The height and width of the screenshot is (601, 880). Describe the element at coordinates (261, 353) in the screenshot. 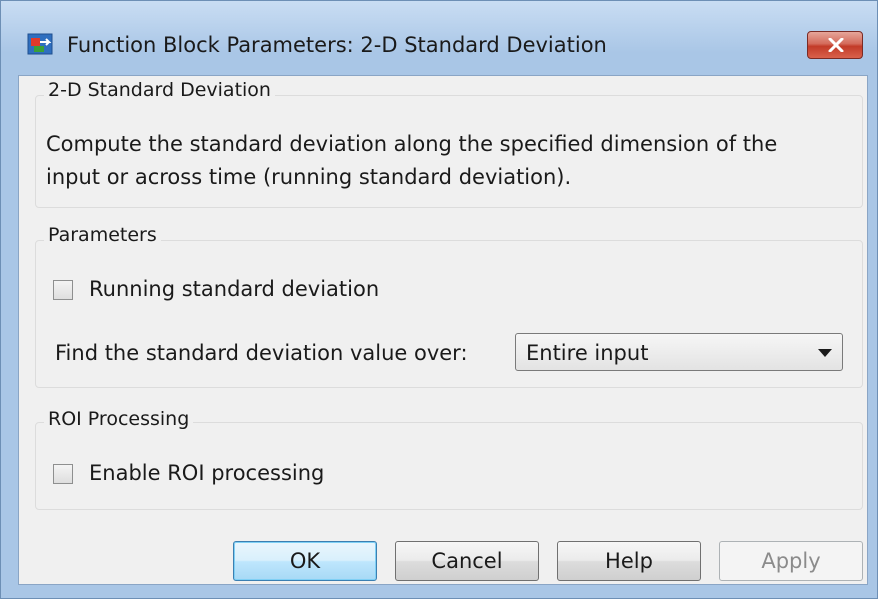

I see `find-over-label: Find the standard deviation value over:` at that location.